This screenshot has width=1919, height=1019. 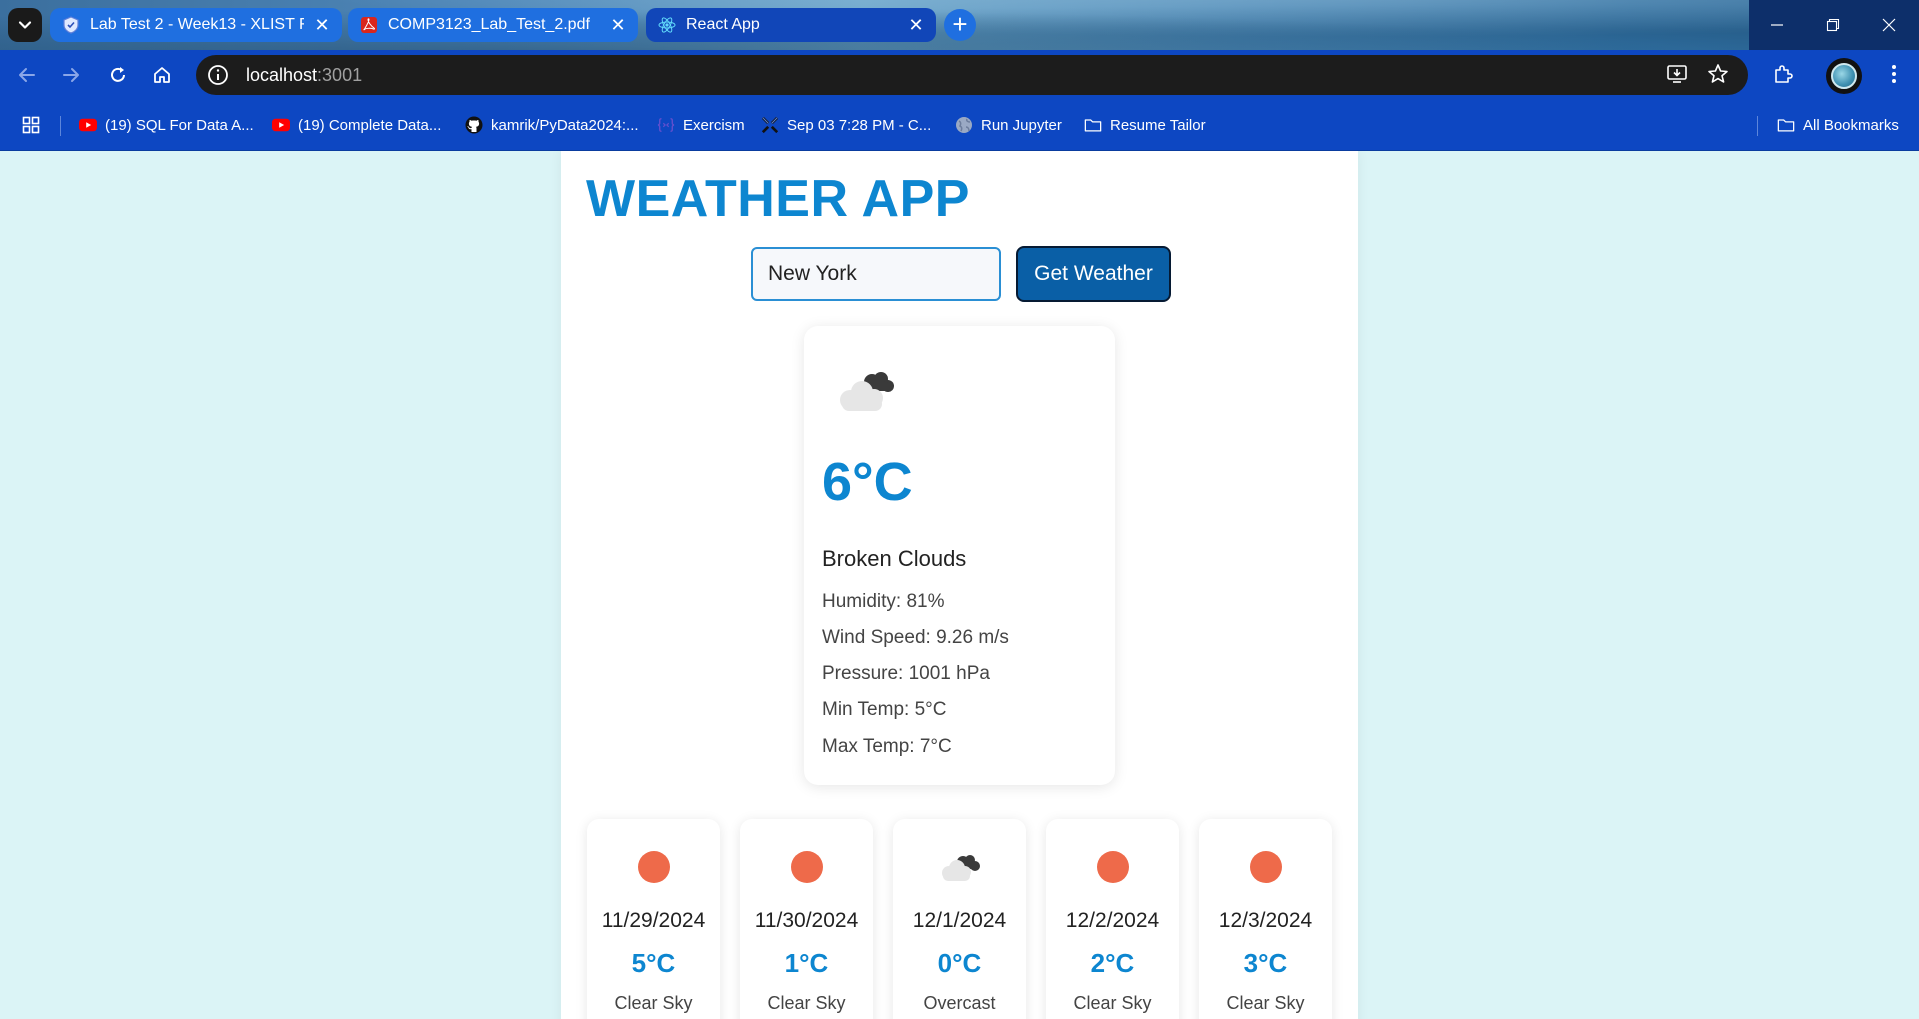 What do you see at coordinates (369, 25) in the screenshot?
I see `pdf-icon` at bounding box center [369, 25].